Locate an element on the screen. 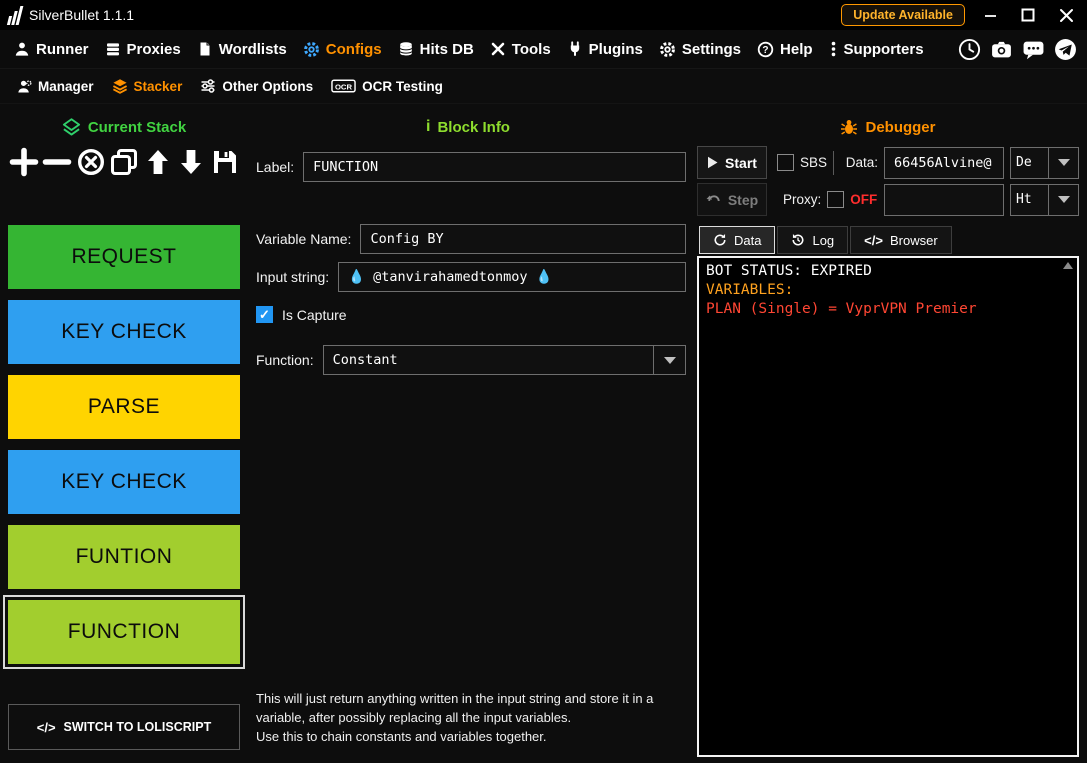  console-line: PLAN (Single) = VyprVPN Premier is located at coordinates (841, 309).